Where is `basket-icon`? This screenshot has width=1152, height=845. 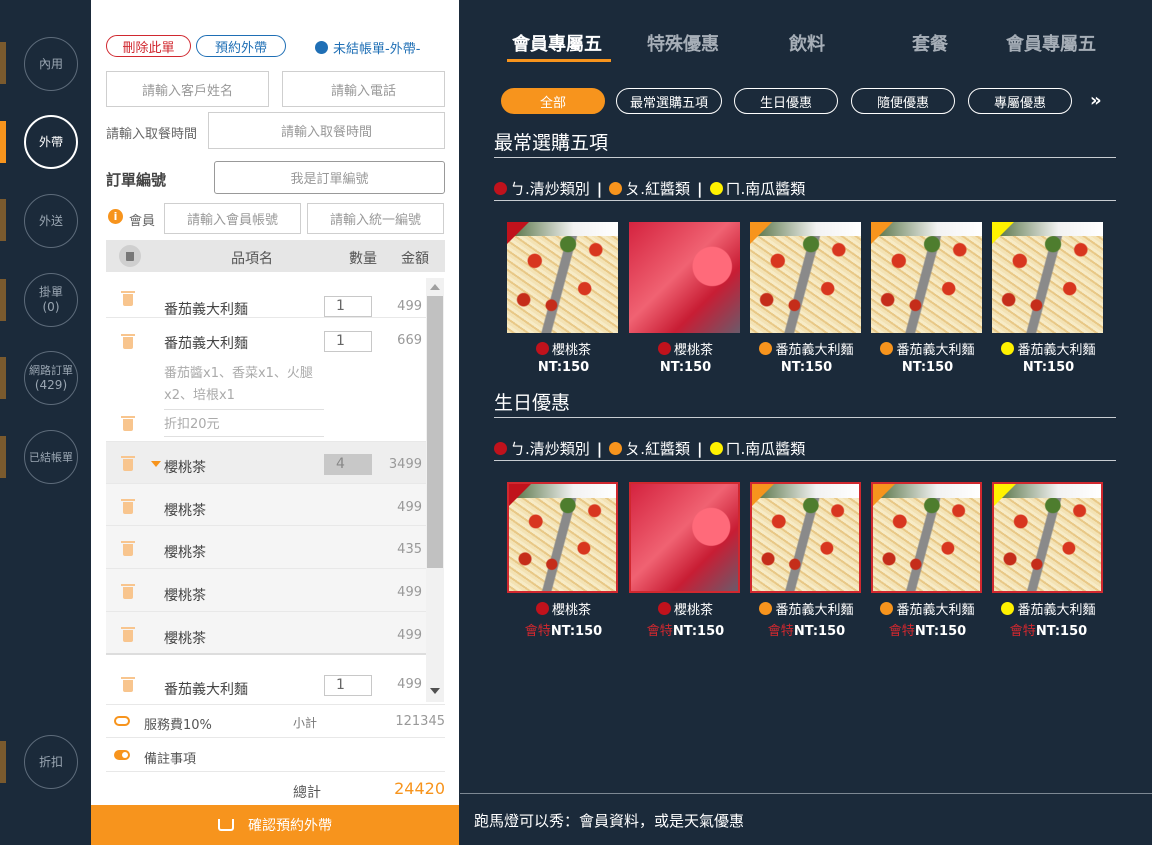
basket-icon is located at coordinates (226, 825).